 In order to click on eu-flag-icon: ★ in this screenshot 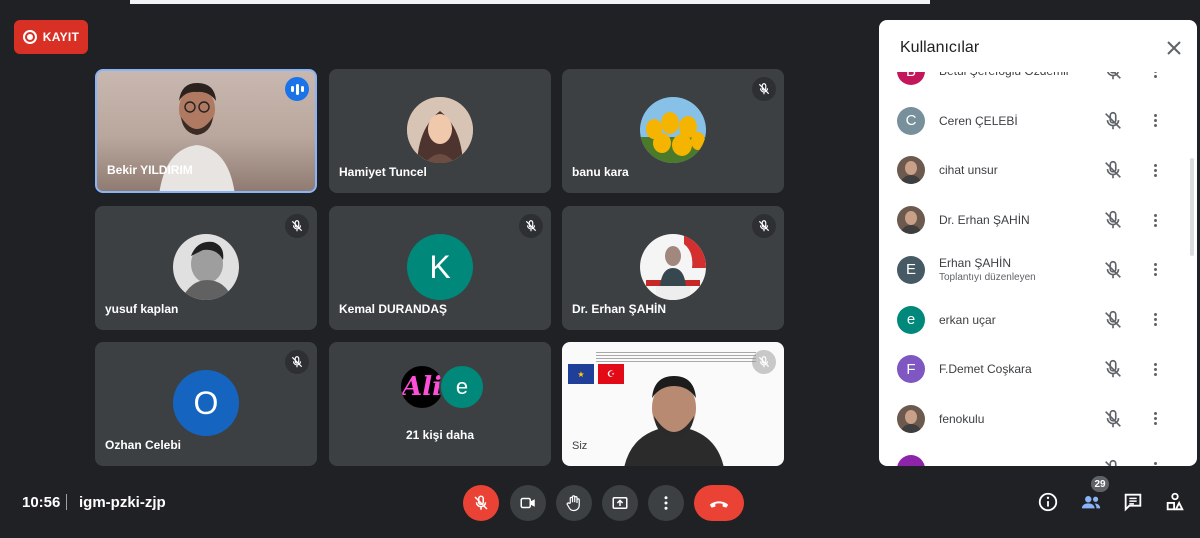, I will do `click(581, 374)`.